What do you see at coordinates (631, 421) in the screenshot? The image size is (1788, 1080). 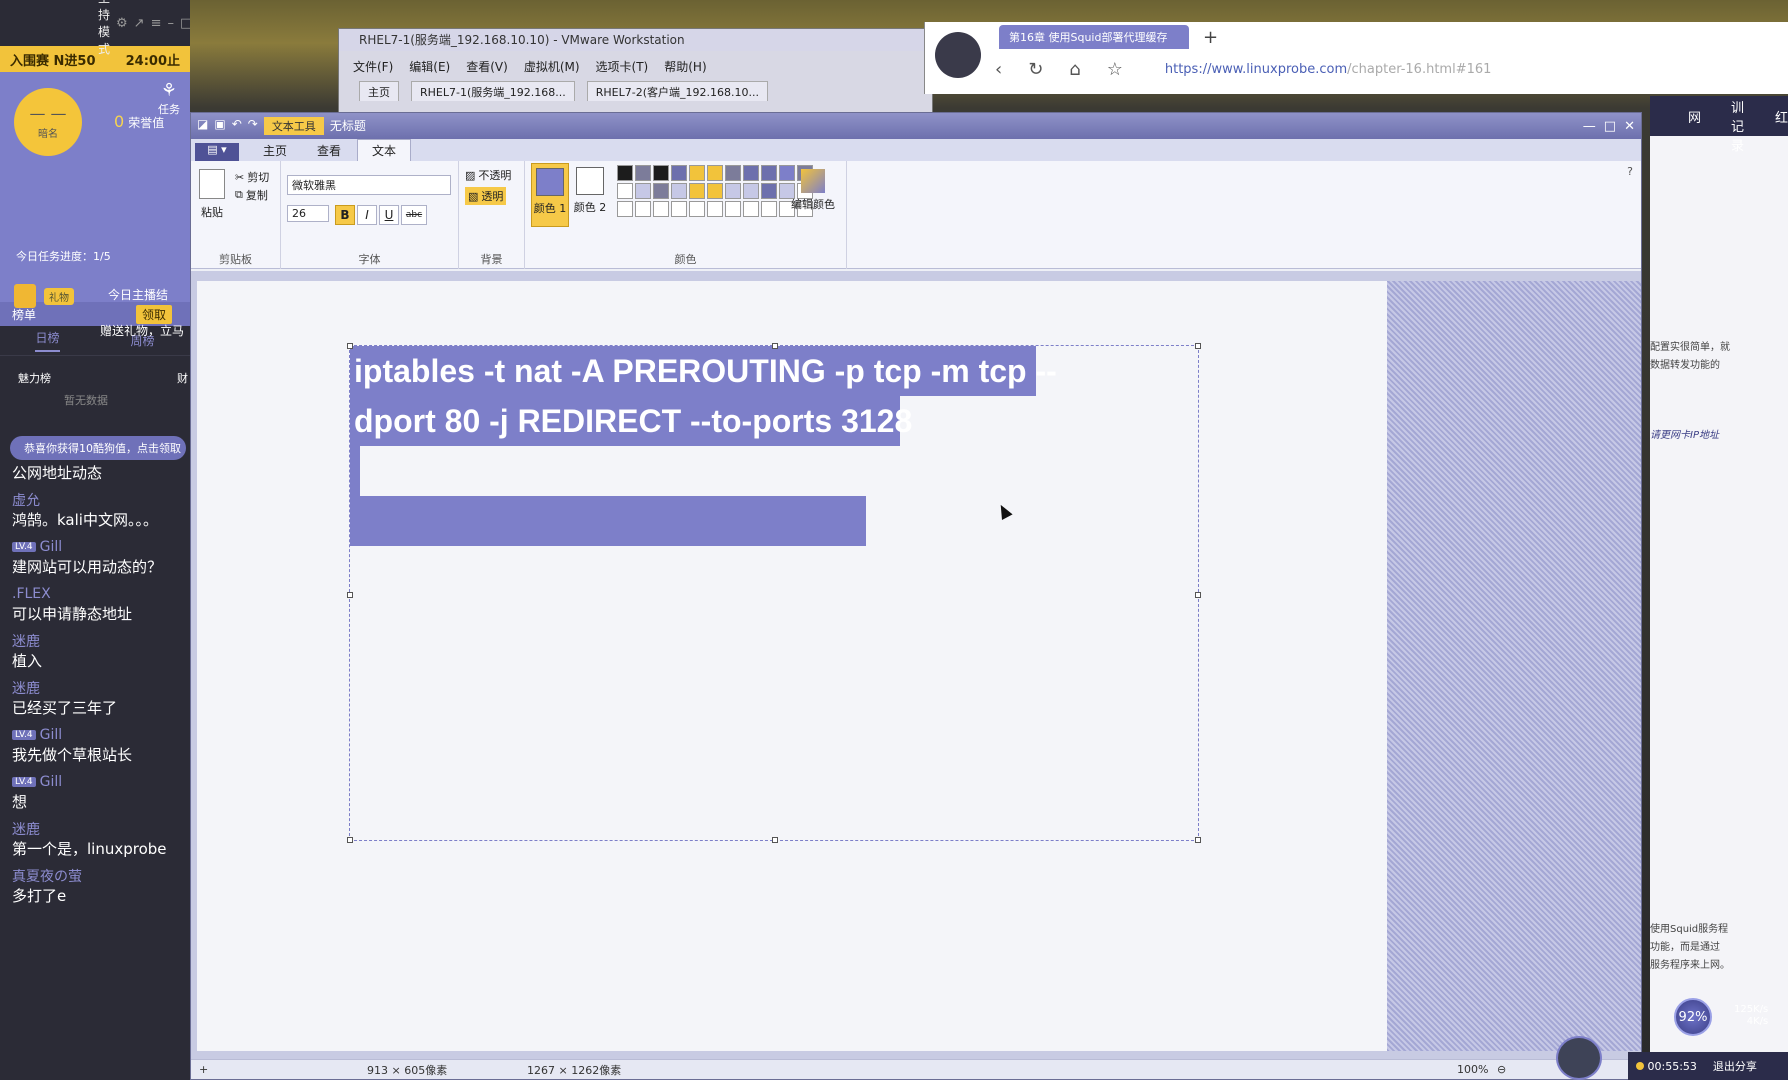 I see `text-line-2: dport 80 -j REDIRECT --to-ports 3128` at bounding box center [631, 421].